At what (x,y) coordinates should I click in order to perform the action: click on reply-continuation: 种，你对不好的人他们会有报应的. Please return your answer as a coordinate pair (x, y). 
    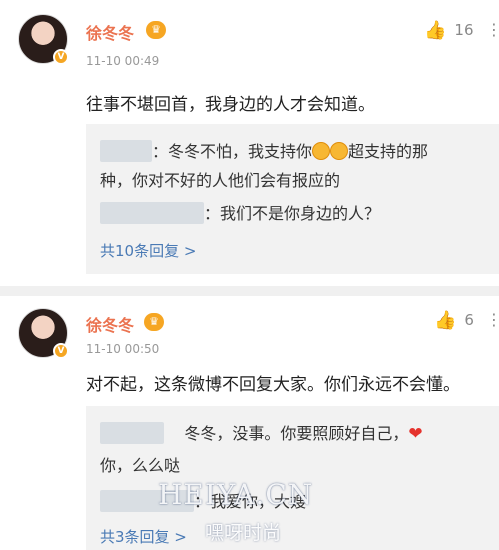
    Looking at the image, I should click on (220, 180).